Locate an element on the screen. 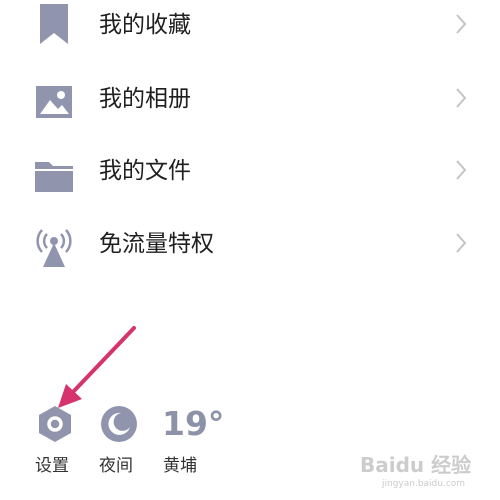  baidu-watermark: Baidu 经验 jingyan.baidu.com is located at coordinates (425, 474).